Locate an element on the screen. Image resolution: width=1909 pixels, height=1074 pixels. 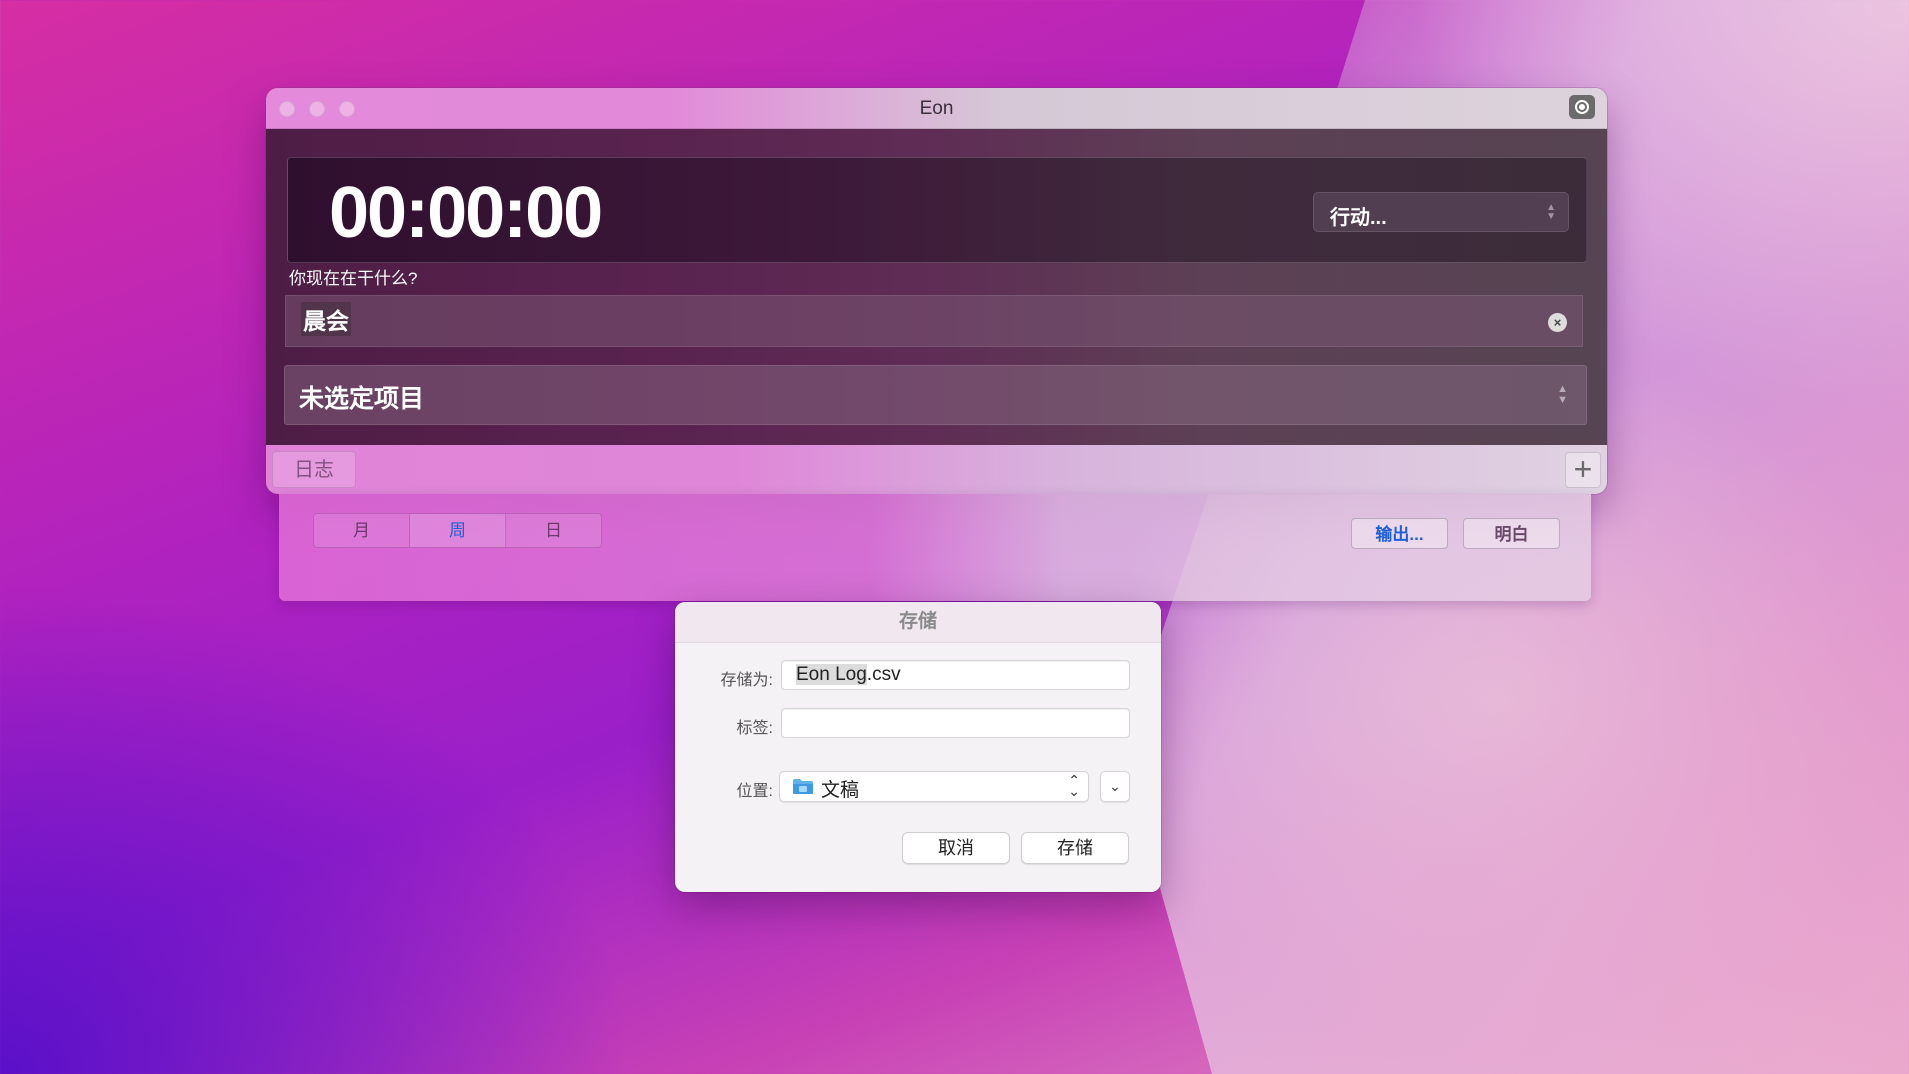
chevron-down-icon: ⌄ is located at coordinates (1115, 786).